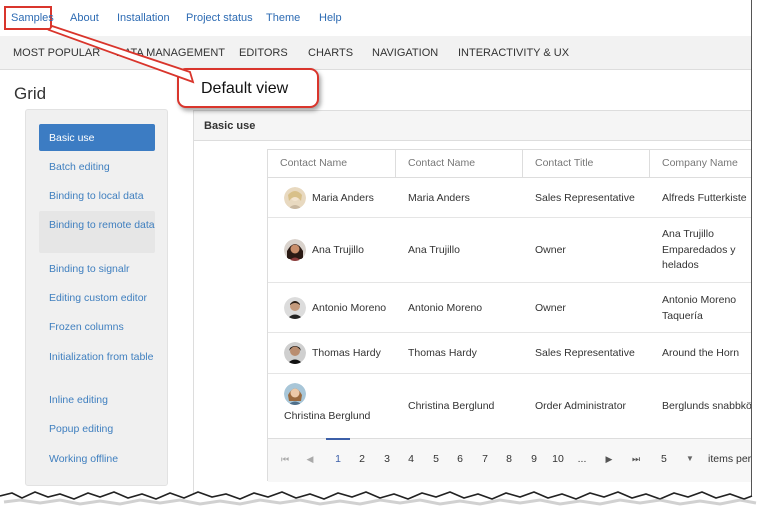  What do you see at coordinates (690, 458) in the screenshot?
I see `chevron-down-icon: ▼` at bounding box center [690, 458].